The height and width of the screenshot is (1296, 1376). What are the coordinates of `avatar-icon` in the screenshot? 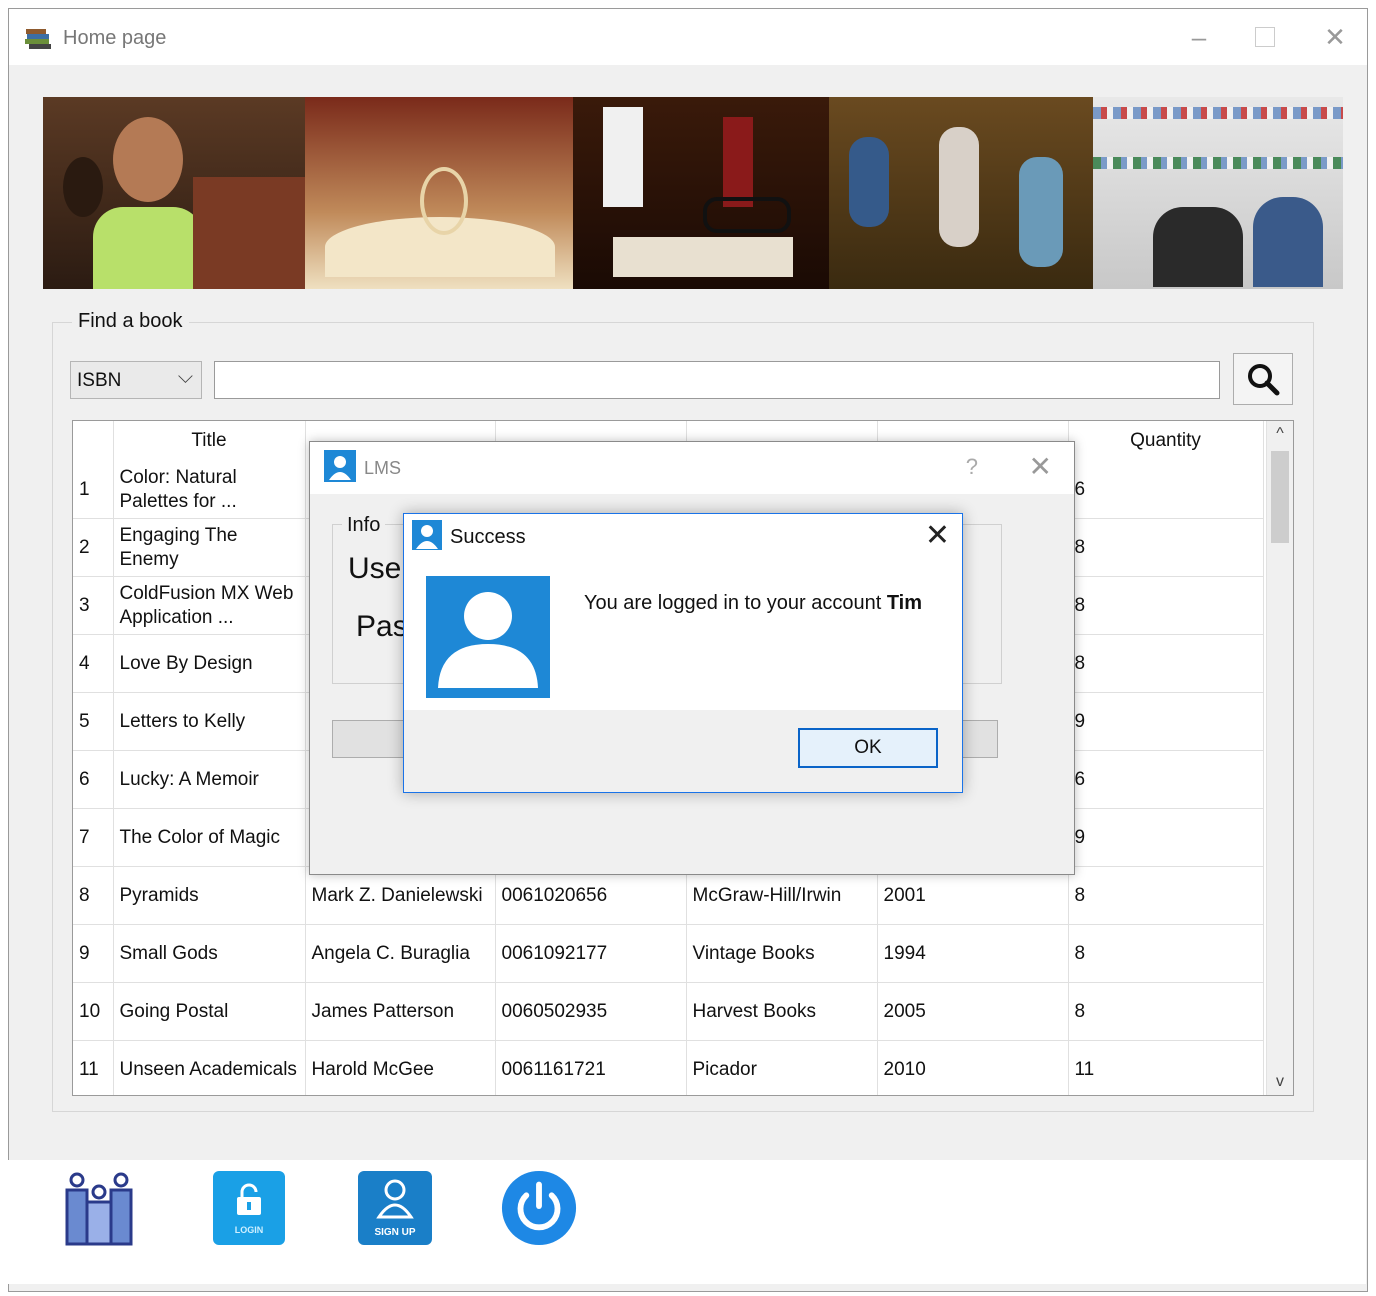 It's located at (488, 637).